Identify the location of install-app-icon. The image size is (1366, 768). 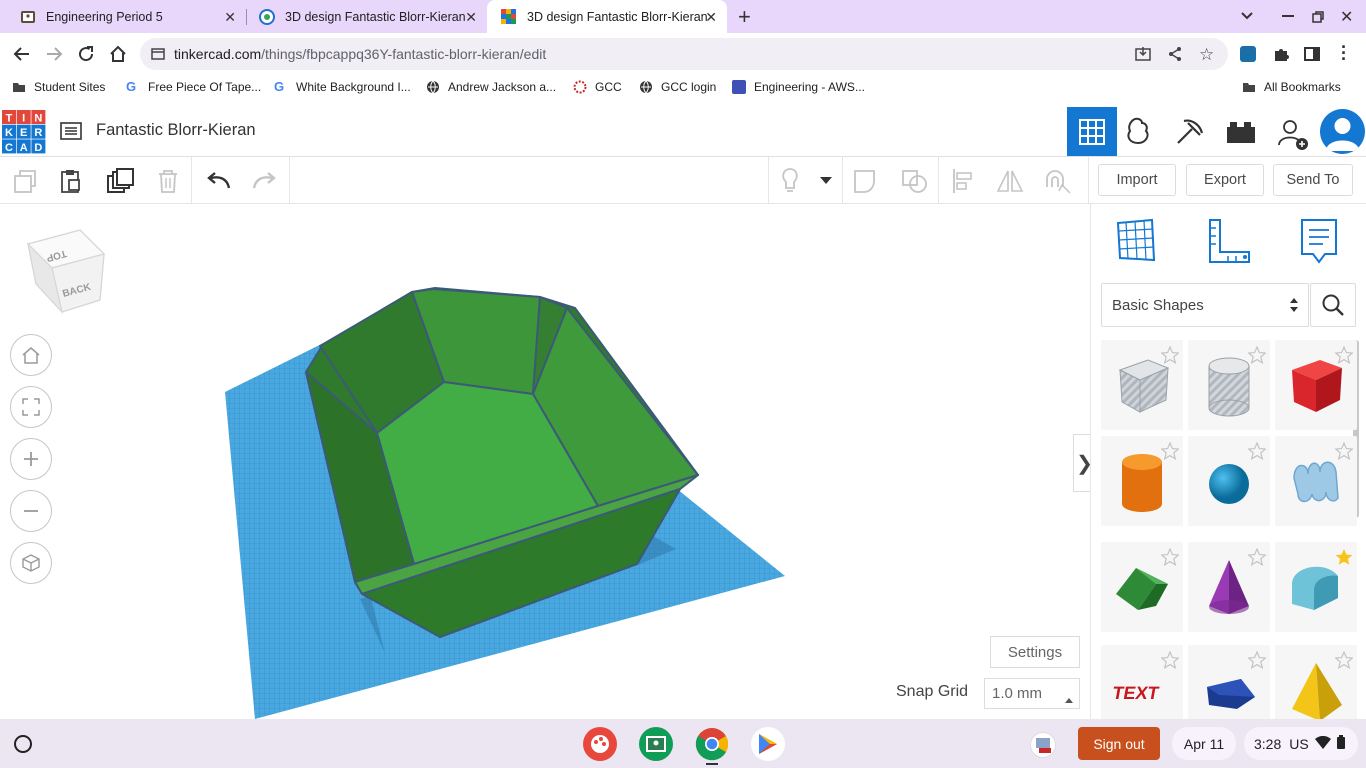
(1143, 55).